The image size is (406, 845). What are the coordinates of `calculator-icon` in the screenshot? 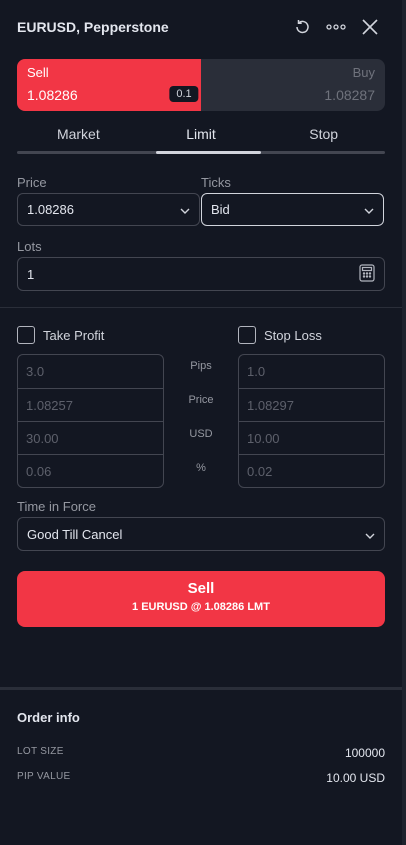 It's located at (367, 274).